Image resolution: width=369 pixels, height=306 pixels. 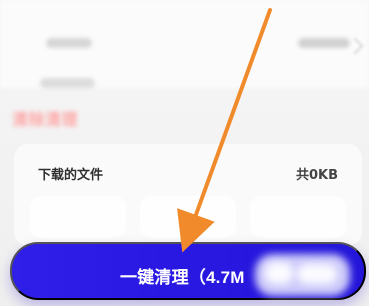 I want to click on downloads-label: 下载的文件, so click(x=71, y=175).